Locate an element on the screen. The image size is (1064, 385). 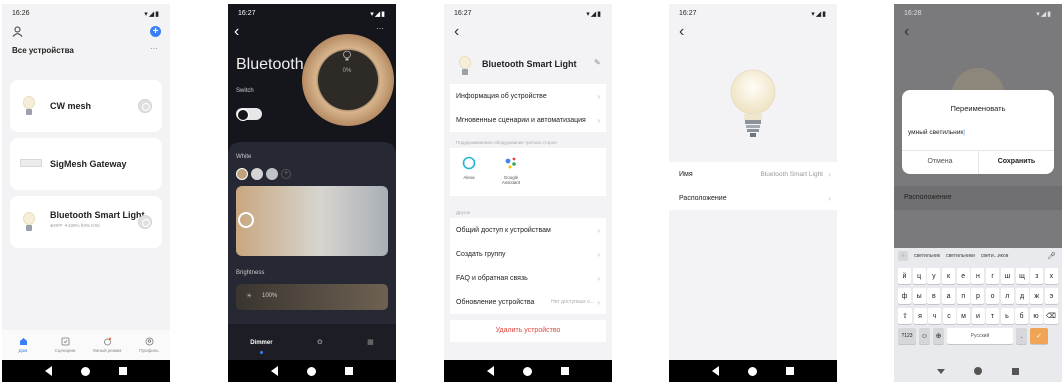
key: л is located at coordinates (1007, 296).